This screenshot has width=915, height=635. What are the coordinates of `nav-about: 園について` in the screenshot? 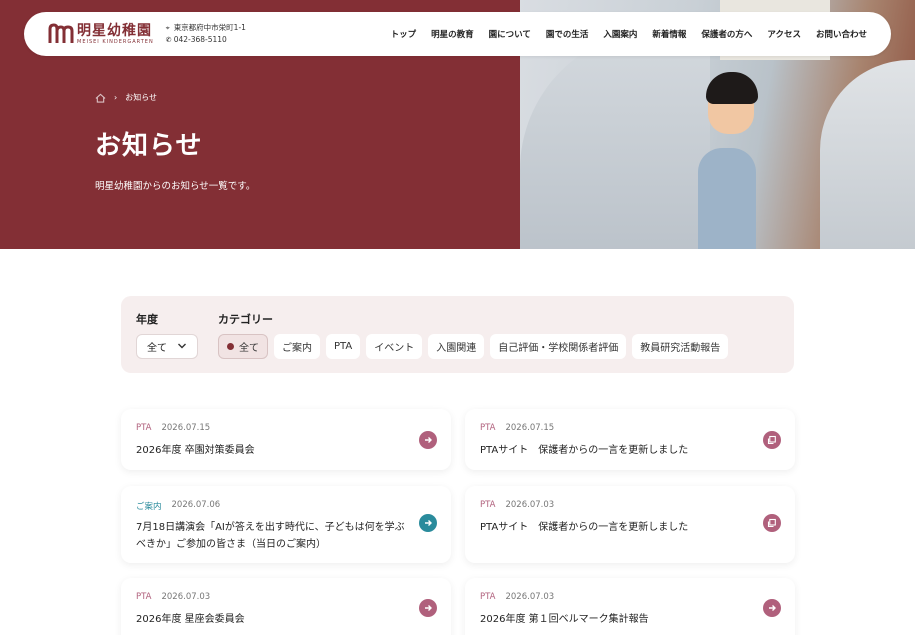 It's located at (510, 34).